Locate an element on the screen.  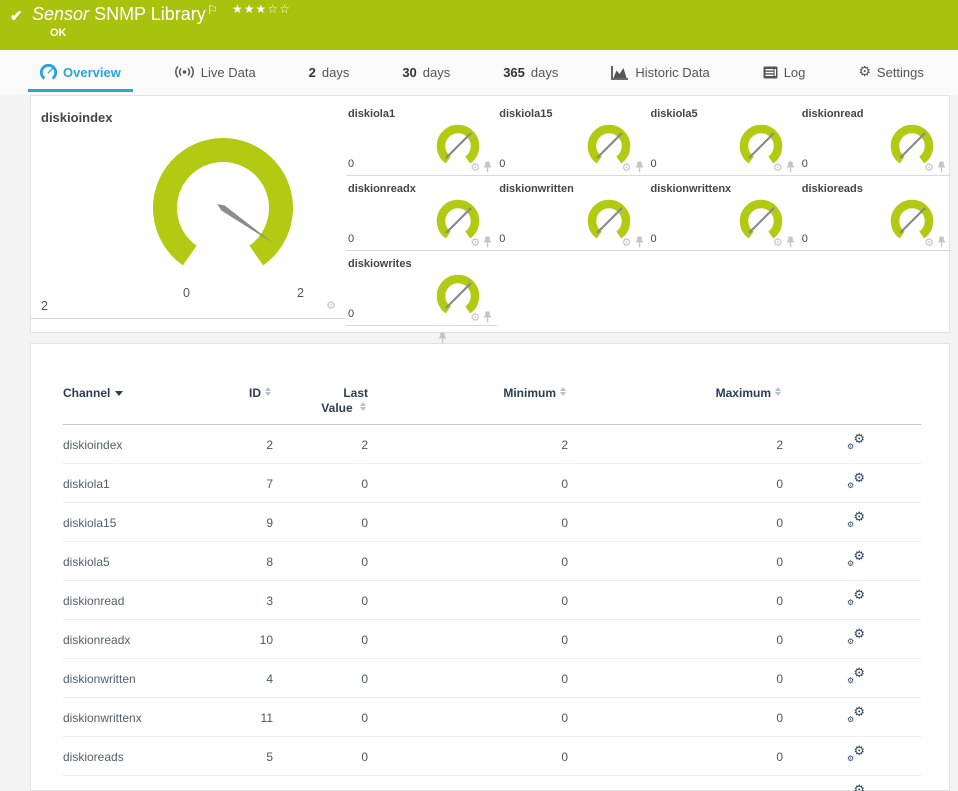
tab-30-days: 30 days is located at coordinates (426, 73).